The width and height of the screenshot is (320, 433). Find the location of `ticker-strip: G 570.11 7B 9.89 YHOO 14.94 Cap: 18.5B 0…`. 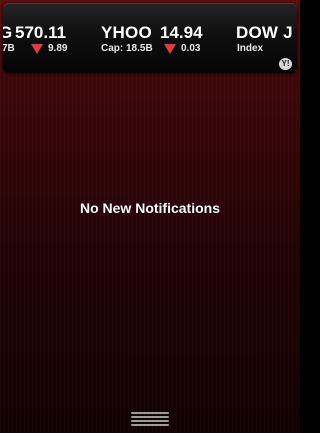

ticker-strip: G 570.11 7B 9.89 YHOO 14.94 Cap: 18.5B 0… is located at coordinates (150, 33).